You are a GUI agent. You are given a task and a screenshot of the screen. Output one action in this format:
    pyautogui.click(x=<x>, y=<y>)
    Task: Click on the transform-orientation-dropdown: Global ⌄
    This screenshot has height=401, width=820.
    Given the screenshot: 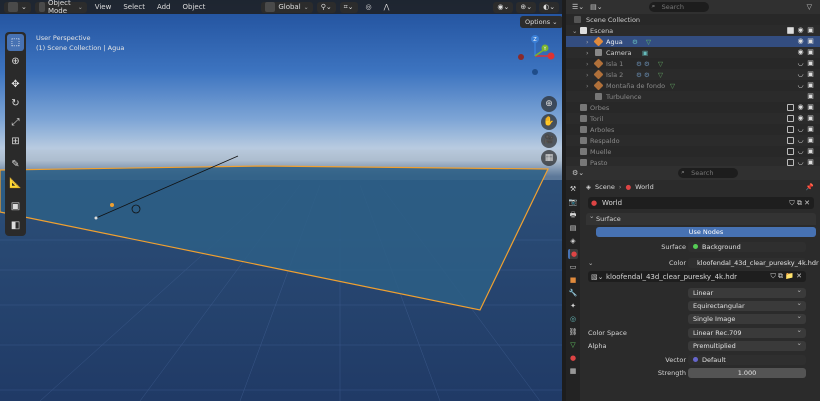 What is the action you would take?
    pyautogui.click(x=287, y=7)
    